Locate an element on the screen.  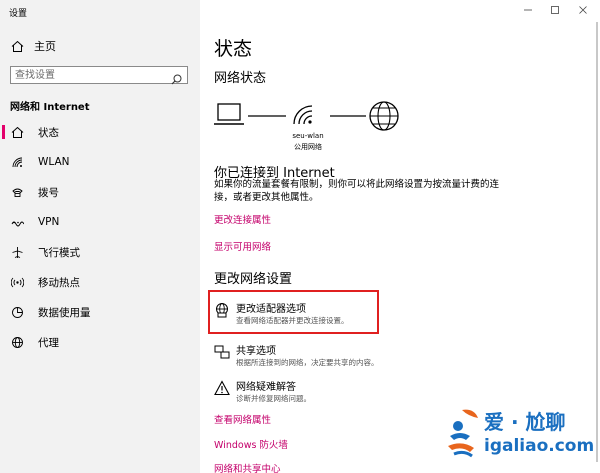
sharing-options-item: 共享选项 根据所连接到的网络，决定要共享的内容。 is located at coordinates (392, 356).